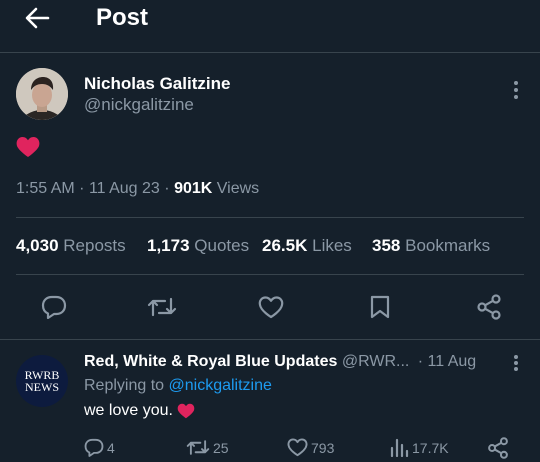 This screenshot has height=462, width=540. I want to click on replying-to-handle: @nickgalitzine, so click(220, 385).